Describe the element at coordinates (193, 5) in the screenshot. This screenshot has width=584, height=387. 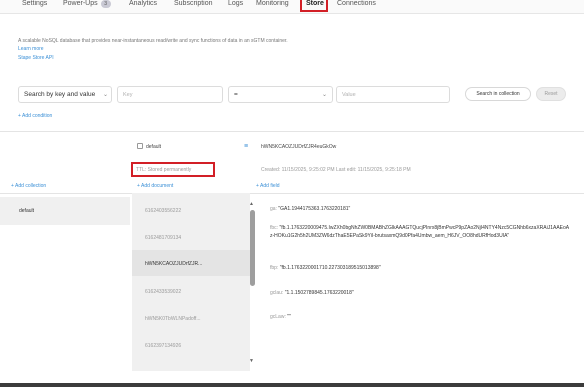
I see `tab-subscription: Subscription` at that location.